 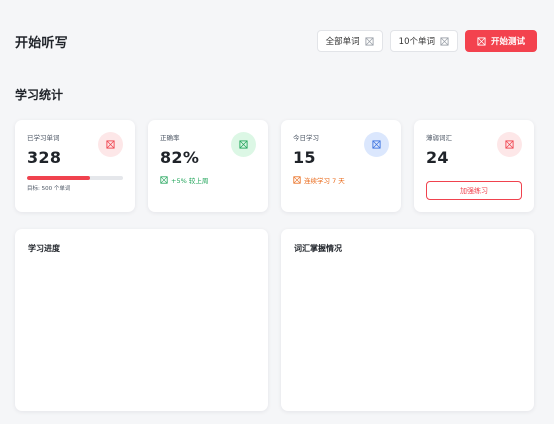 I want to click on stat-card-accuracy: 正确率 82% +5% 较上周, so click(x=208, y=166).